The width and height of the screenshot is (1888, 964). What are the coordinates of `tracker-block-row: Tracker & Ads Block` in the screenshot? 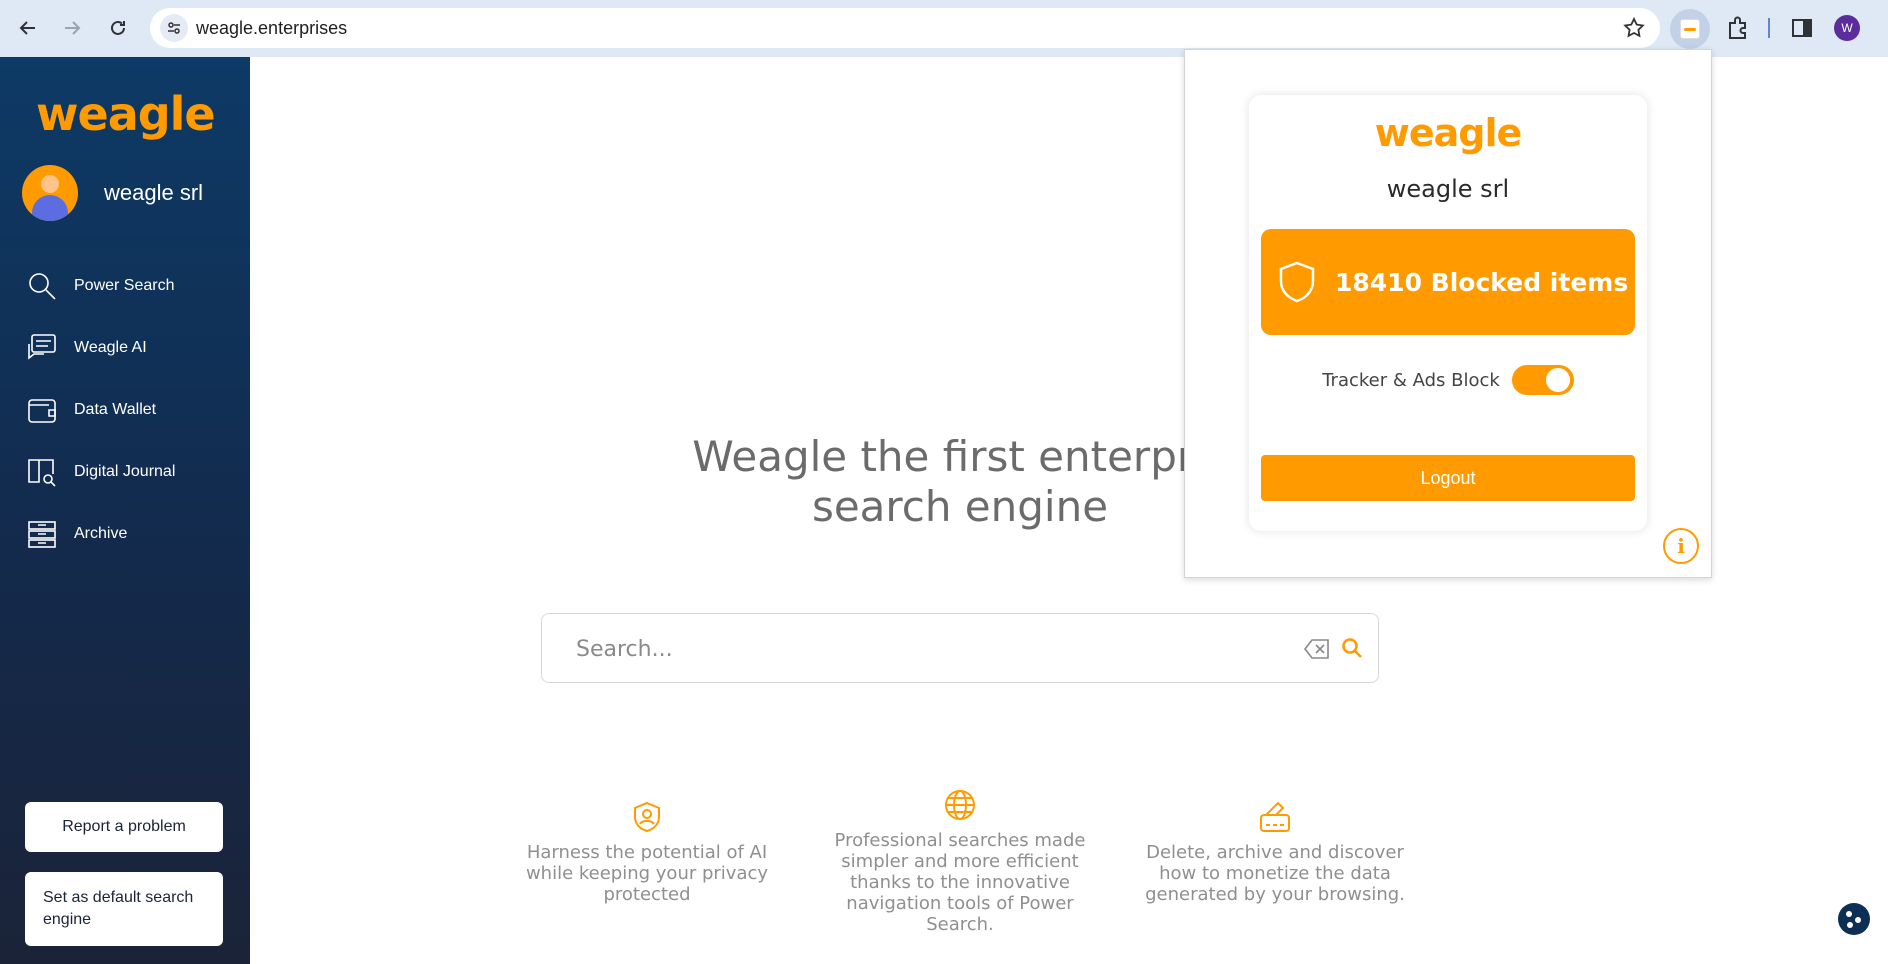 It's located at (1448, 380).